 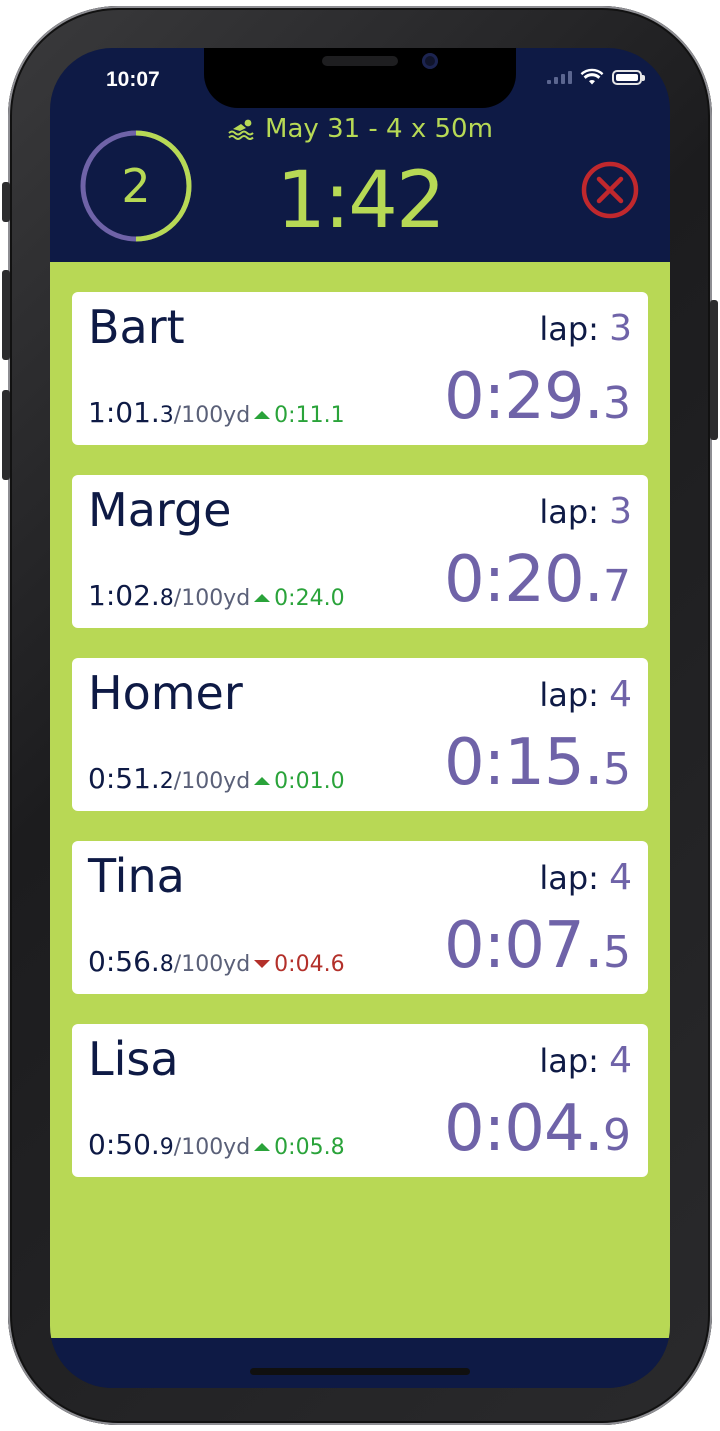 I want to click on earpiece-speaker, so click(x=360, y=61).